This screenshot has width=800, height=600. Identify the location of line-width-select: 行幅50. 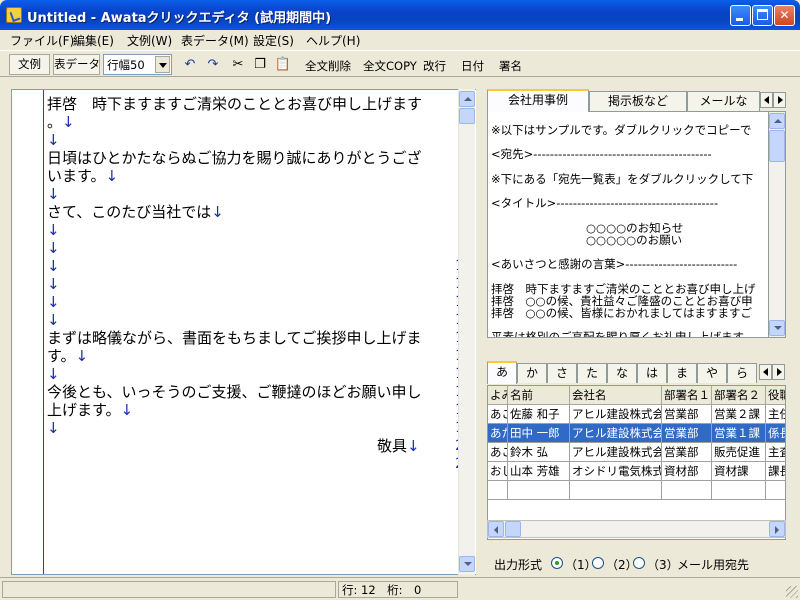
(137, 64).